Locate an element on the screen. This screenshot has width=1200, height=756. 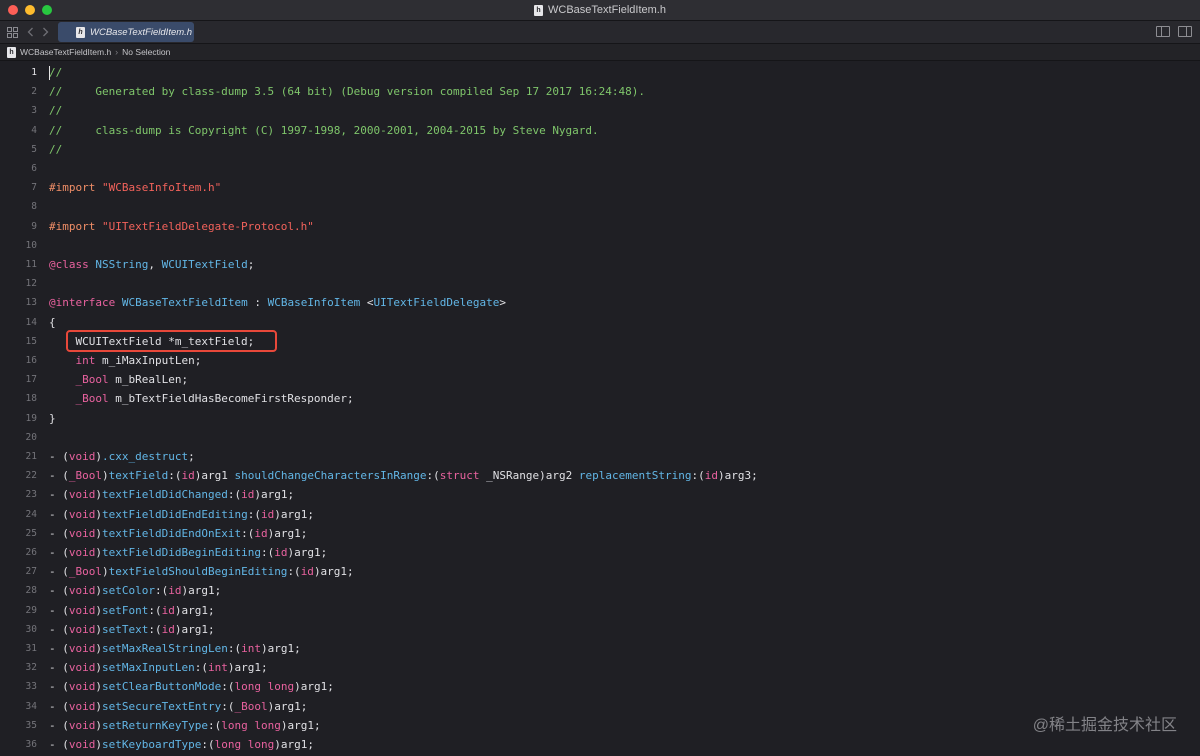
line-number: 20 is located at coordinates (31, 437).